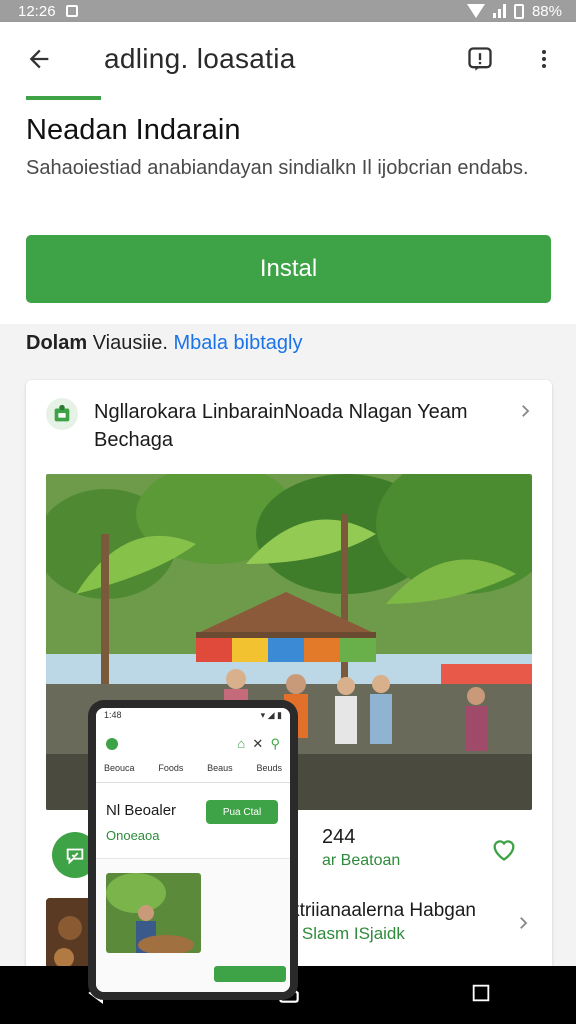 The width and height of the screenshot is (576, 1024). What do you see at coordinates (193, 768) in the screenshot?
I see `phone-tabs: Beouca Foods Beaus Beuds` at bounding box center [193, 768].